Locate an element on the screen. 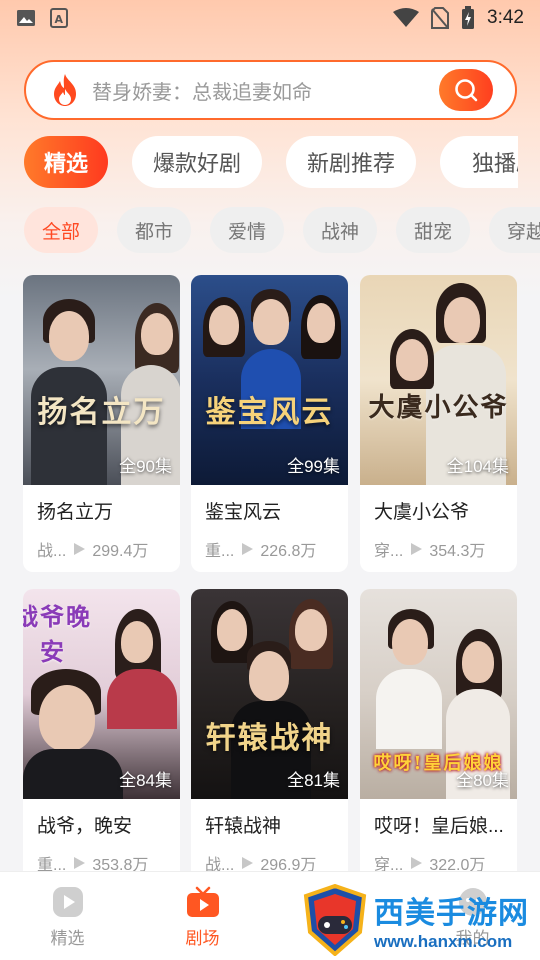 Image resolution: width=540 pixels, height=960 pixels. drama-card: 战爷晚安 全84集 战爷，晚安 重... 353.8万 is located at coordinates (101, 737).